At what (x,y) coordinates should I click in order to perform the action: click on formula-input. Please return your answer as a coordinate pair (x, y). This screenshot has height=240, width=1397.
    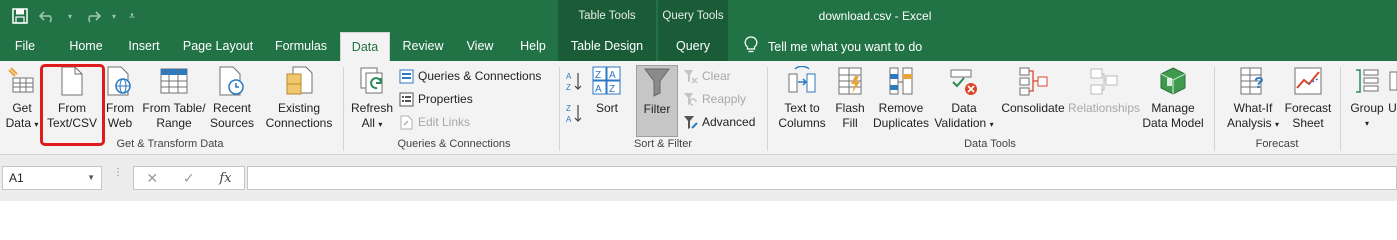
    Looking at the image, I should click on (822, 178).